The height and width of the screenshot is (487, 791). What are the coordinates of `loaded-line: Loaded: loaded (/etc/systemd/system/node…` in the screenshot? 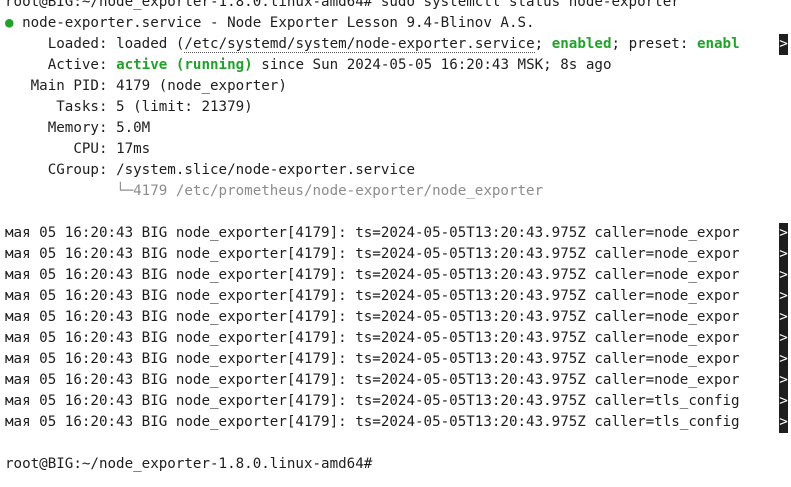 It's located at (395, 44).